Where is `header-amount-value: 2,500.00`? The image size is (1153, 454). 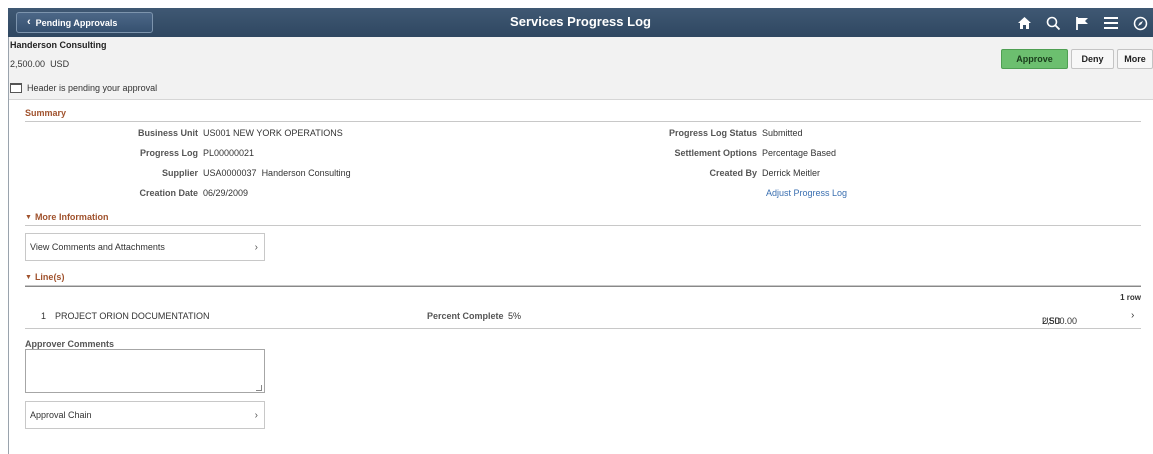 header-amount-value: 2,500.00 is located at coordinates (28, 64).